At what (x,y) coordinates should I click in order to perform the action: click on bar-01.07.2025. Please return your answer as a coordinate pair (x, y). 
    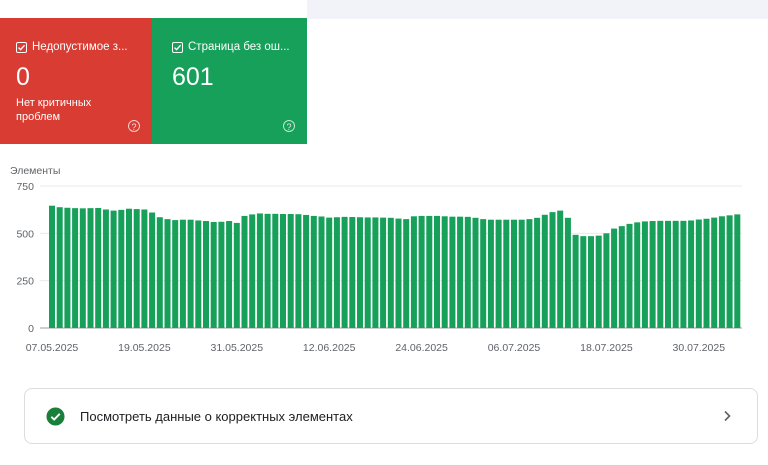
    Looking at the image, I should click on (475, 272).